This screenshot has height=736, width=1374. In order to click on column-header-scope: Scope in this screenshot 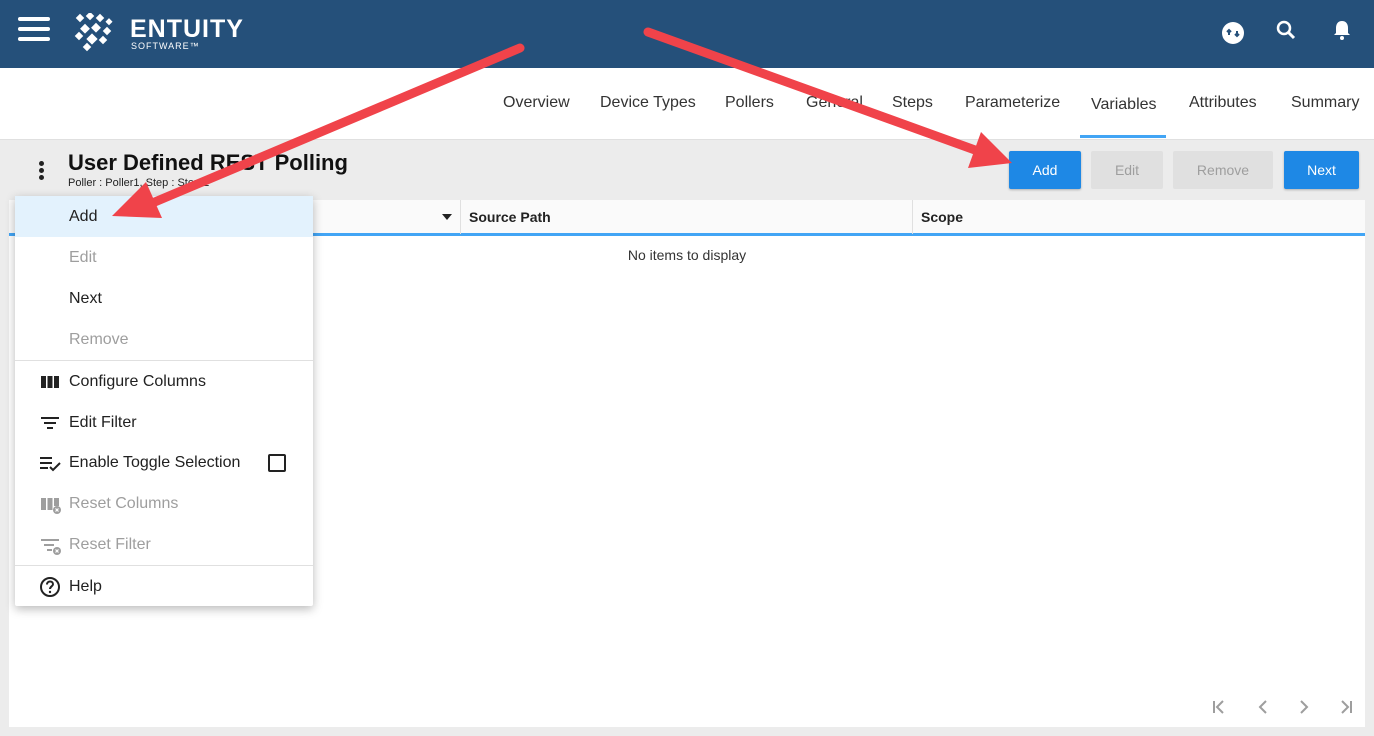, I will do `click(1138, 217)`.